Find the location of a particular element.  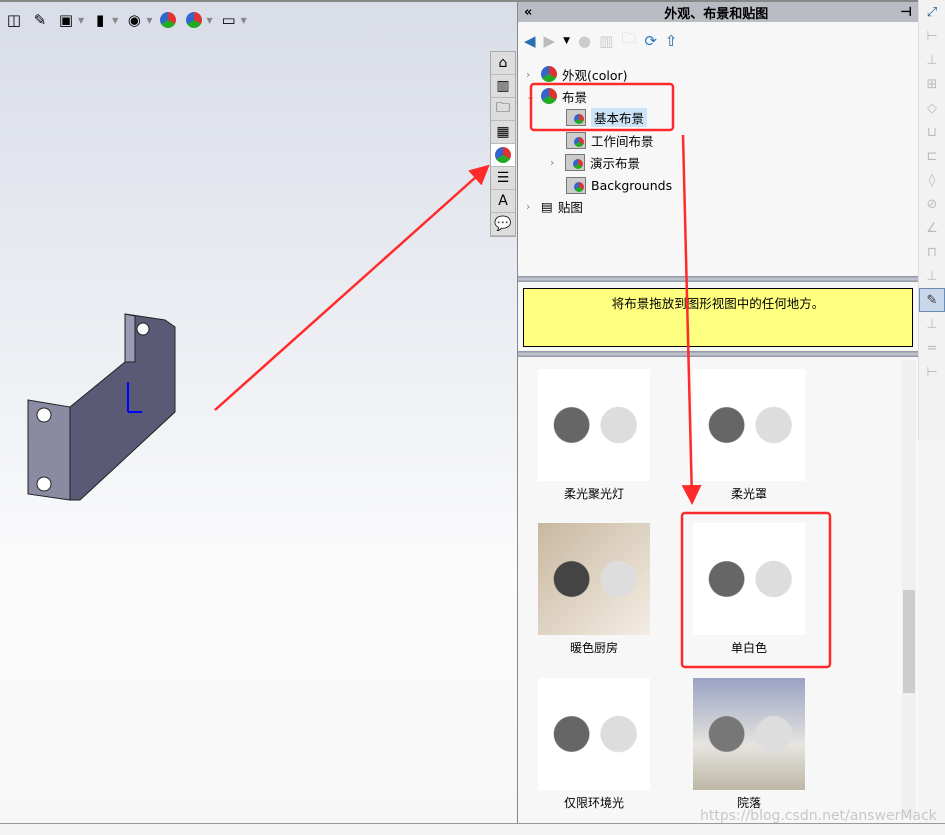

new-library-icon: ▥ is located at coordinates (606, 41).